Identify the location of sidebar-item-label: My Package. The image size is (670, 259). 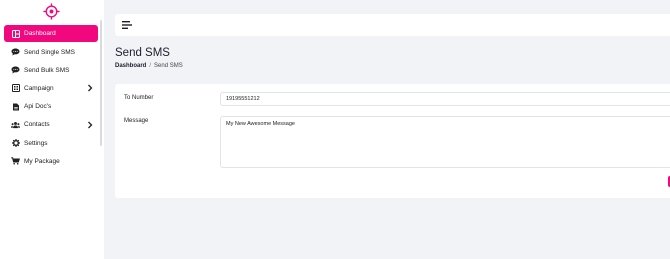
(42, 161).